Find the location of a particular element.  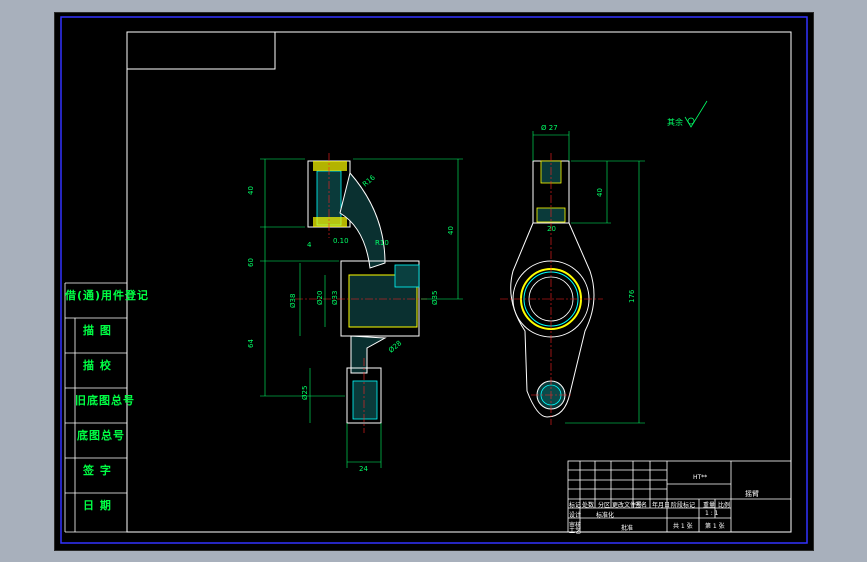

dim-4: 4 is located at coordinates (309, 245).